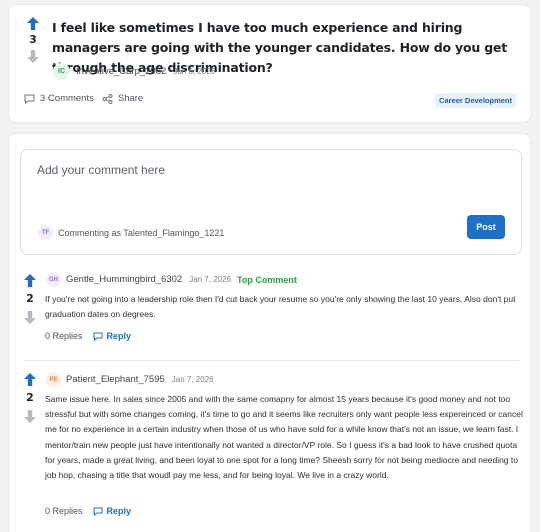  Describe the element at coordinates (121, 71) in the screenshot. I see `post-author: Inventive_Carp_2982` at that location.